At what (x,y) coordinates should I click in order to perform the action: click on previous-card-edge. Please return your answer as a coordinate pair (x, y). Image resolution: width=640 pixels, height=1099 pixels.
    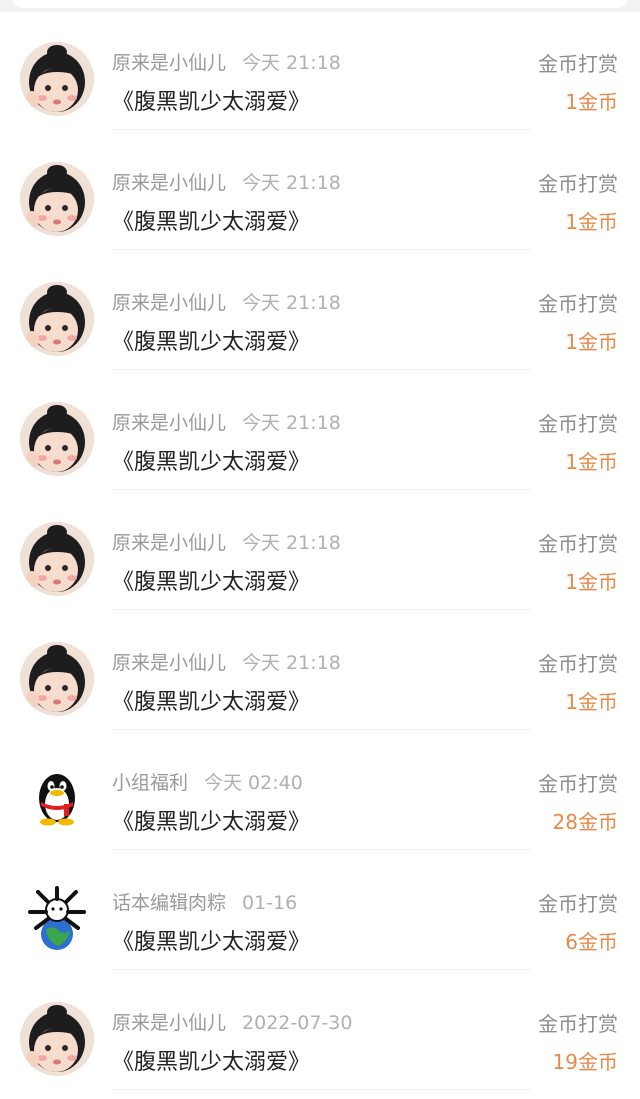
    Looking at the image, I should click on (320, 4).